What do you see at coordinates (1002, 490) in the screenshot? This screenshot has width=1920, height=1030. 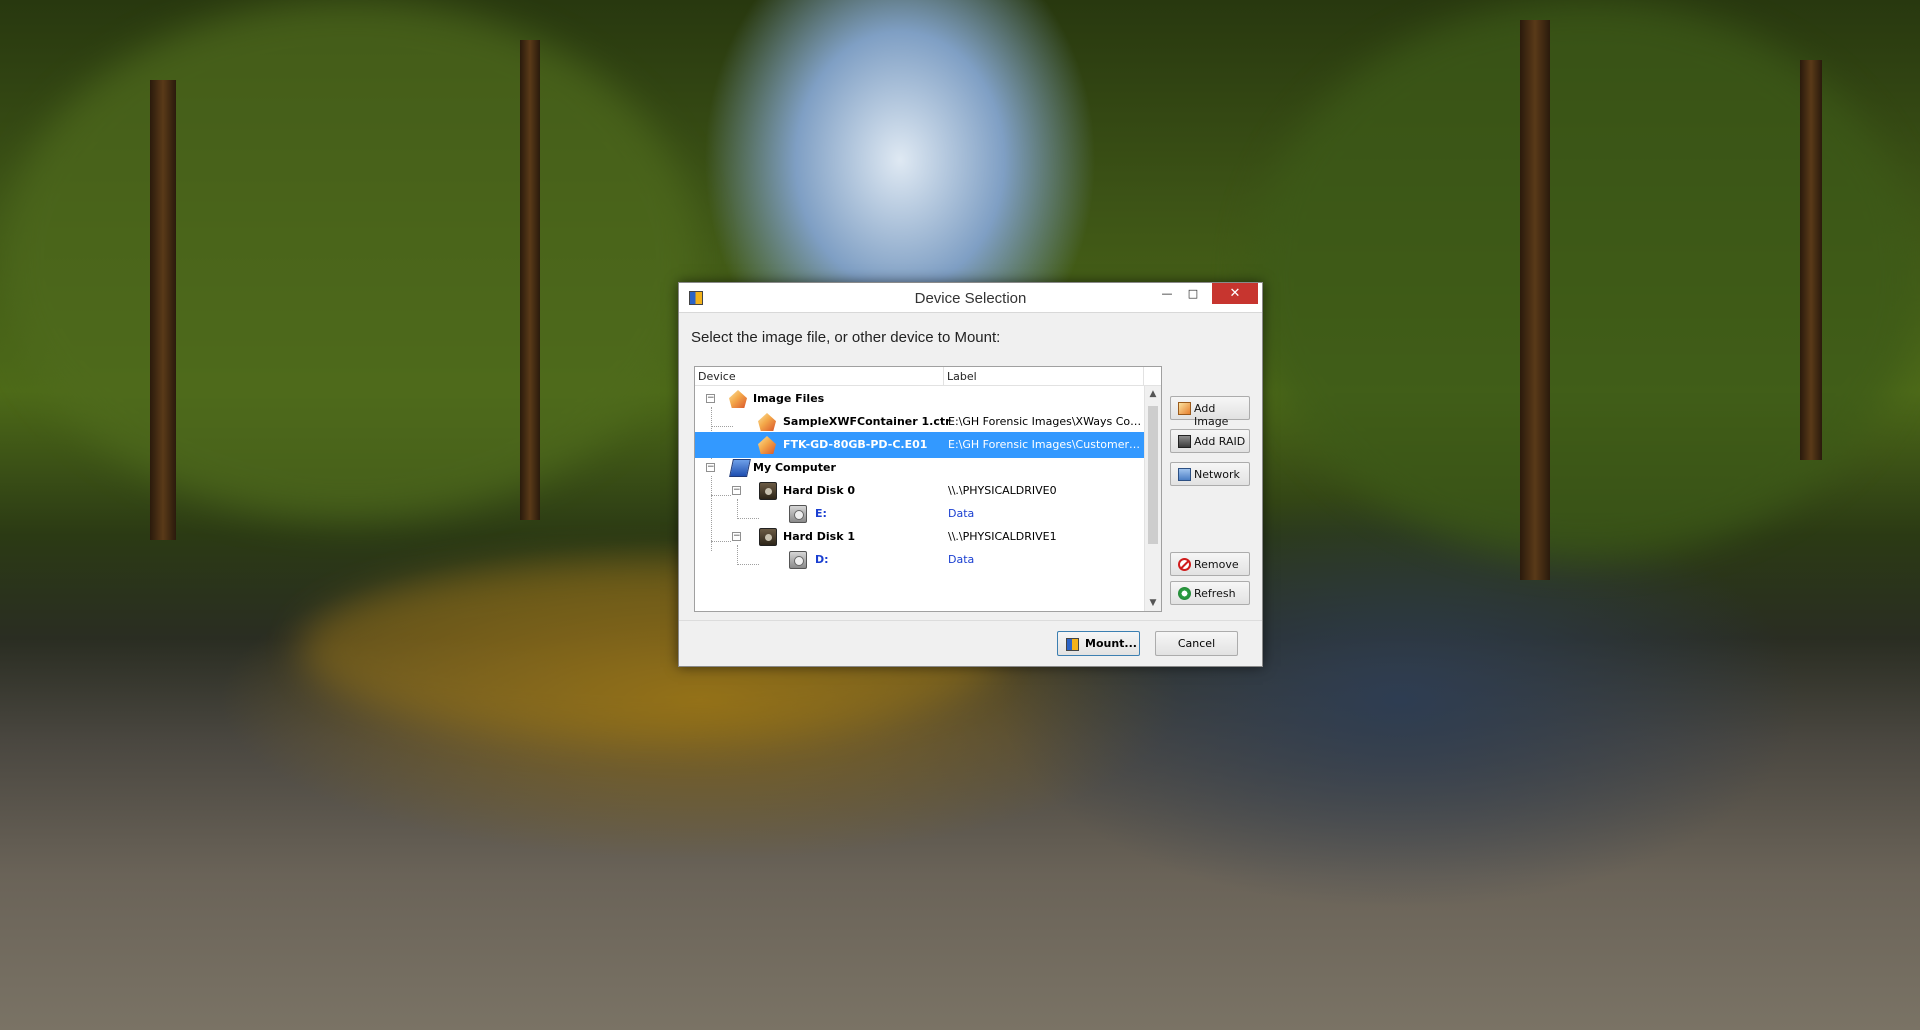 I see `item-label: \\.\PHYSICALDRIVE0` at bounding box center [1002, 490].